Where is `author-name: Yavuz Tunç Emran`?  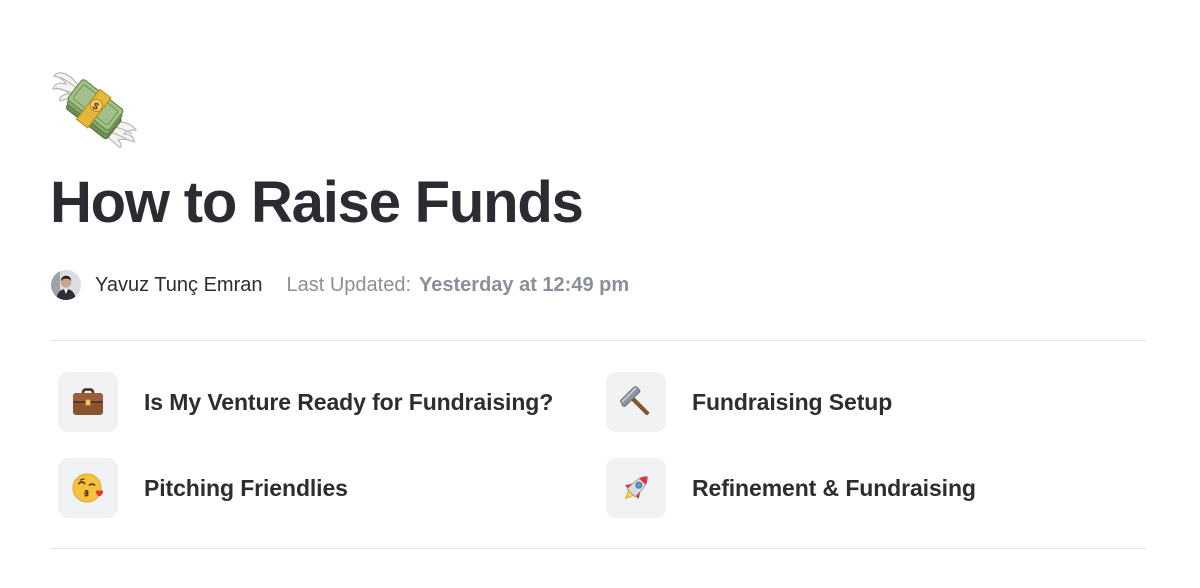 author-name: Yavuz Tunç Emran is located at coordinates (179, 284).